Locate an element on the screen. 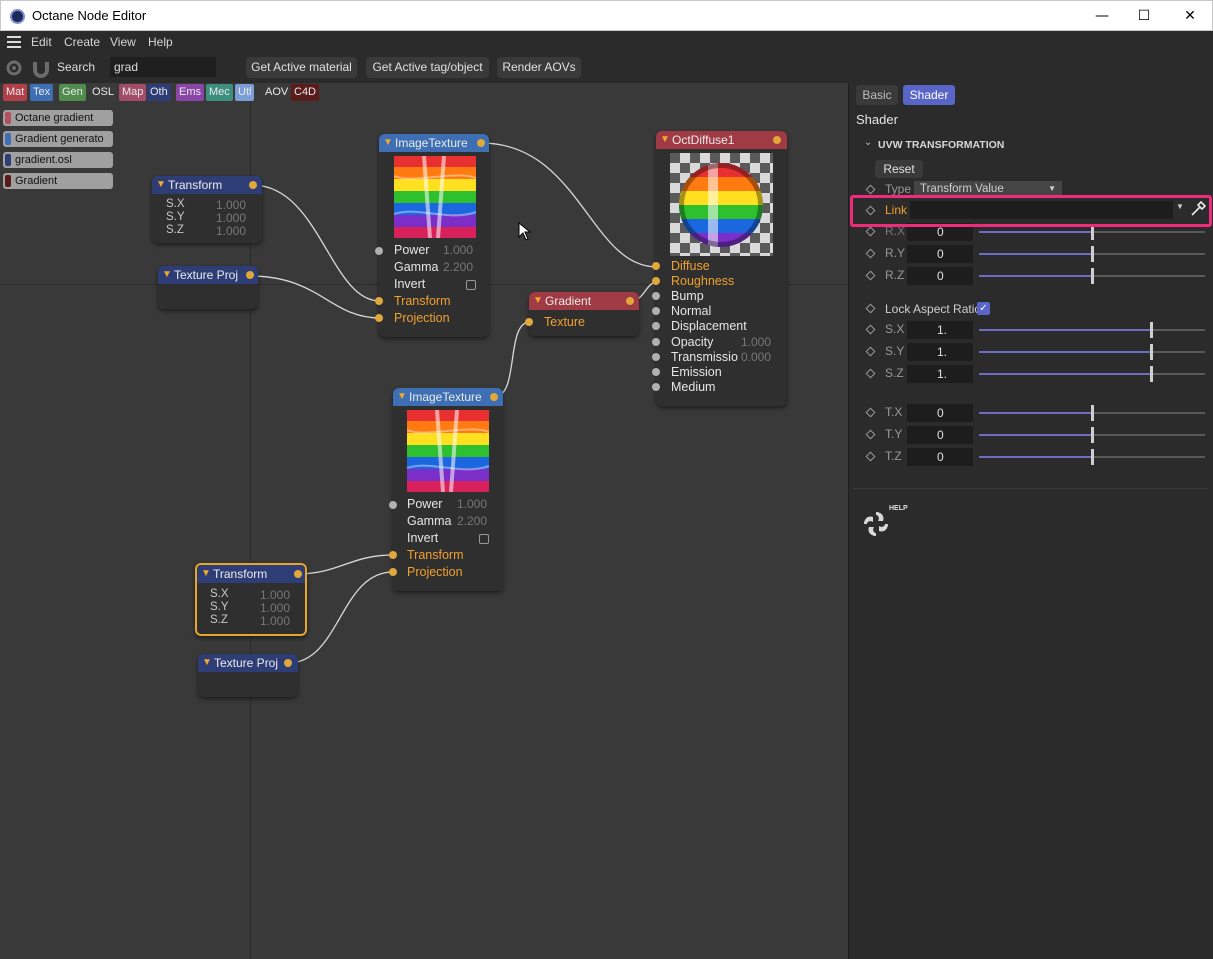 This screenshot has width=1213, height=959. rz-slider-knob is located at coordinates (1092, 276).